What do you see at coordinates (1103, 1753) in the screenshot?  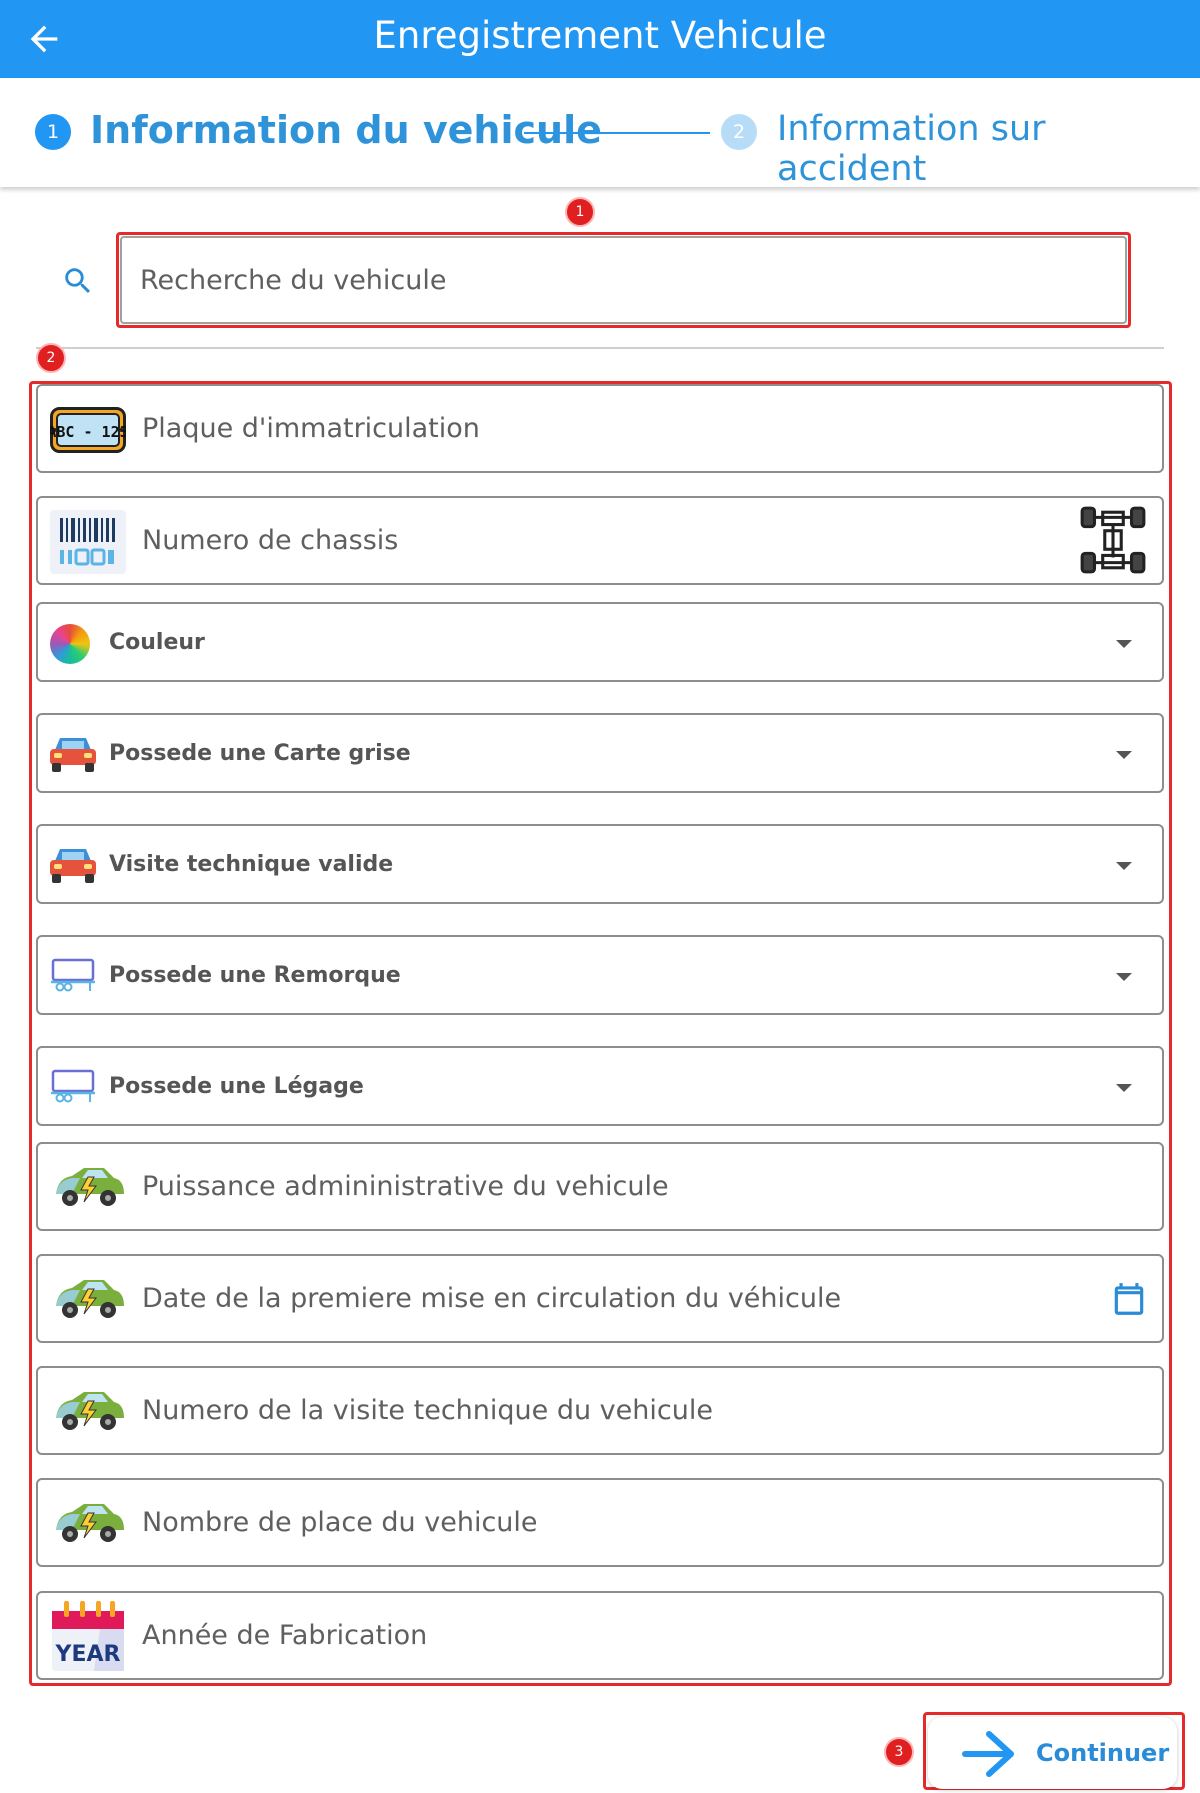 I see `continue-button-label: Continuer` at bounding box center [1103, 1753].